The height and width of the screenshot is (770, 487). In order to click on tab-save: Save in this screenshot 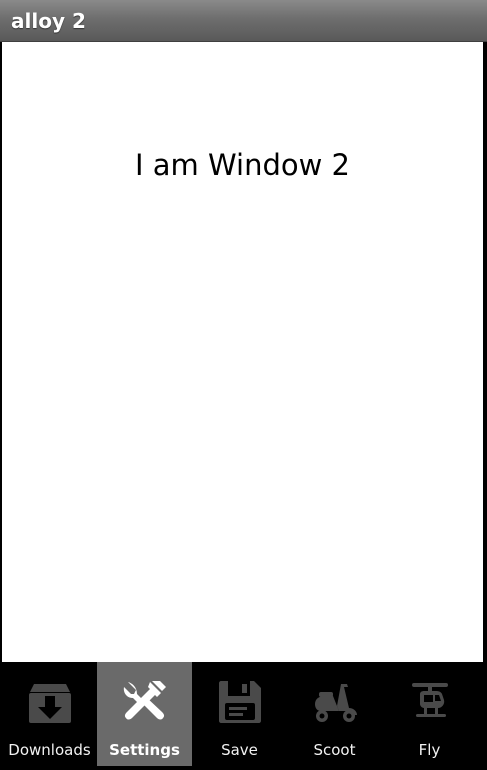, I will do `click(239, 714)`.